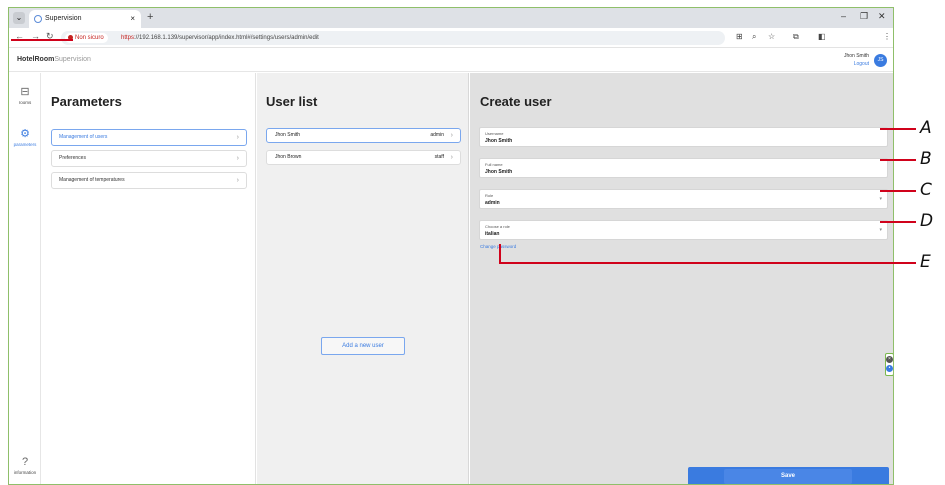 This screenshot has height=485, width=945. I want to click on rail-label-parameters: parameters, so click(25, 144).